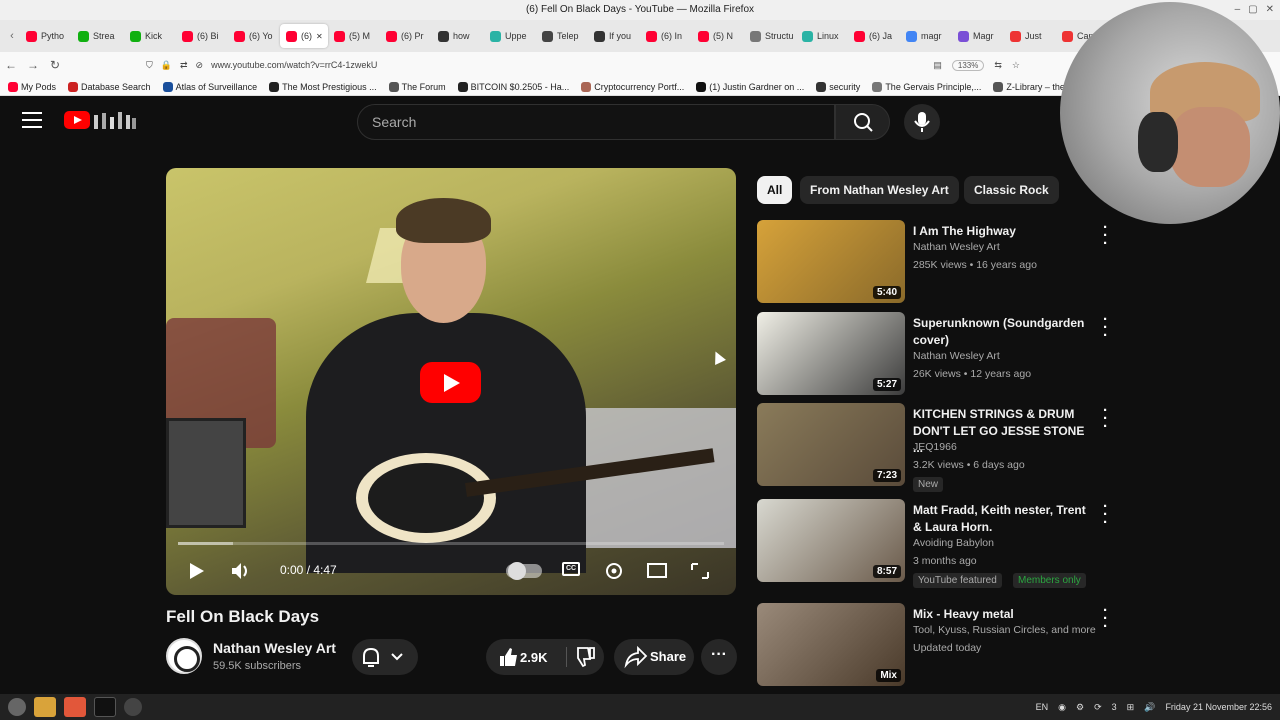  What do you see at coordinates (240, 571) in the screenshot?
I see `volume-button` at bounding box center [240, 571].